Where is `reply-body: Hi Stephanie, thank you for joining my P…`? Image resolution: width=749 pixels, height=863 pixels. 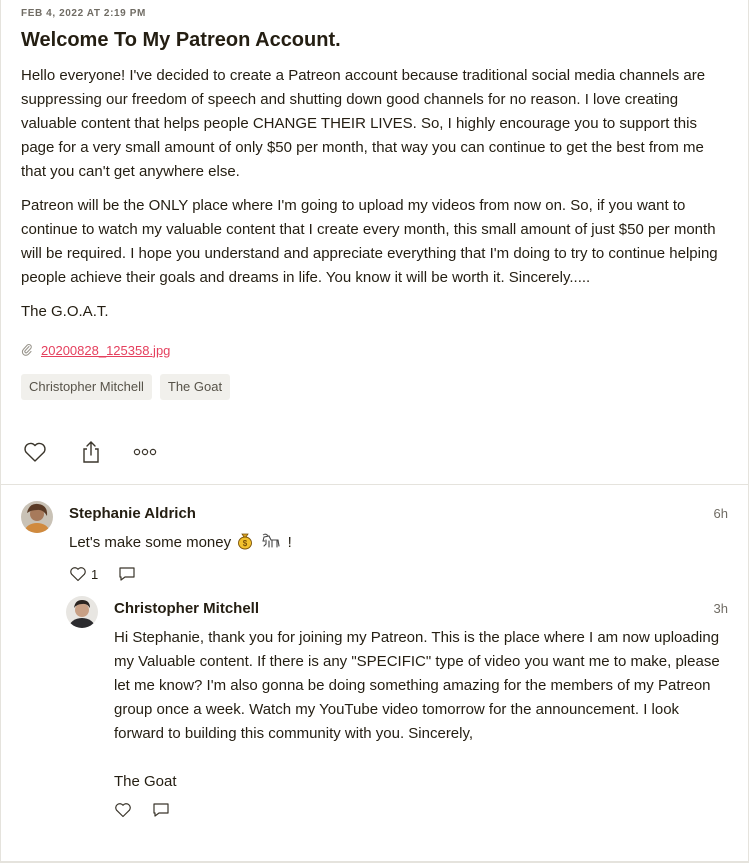
reply-body: Hi Stephanie, thank you for joining my P… is located at coordinates (417, 685).